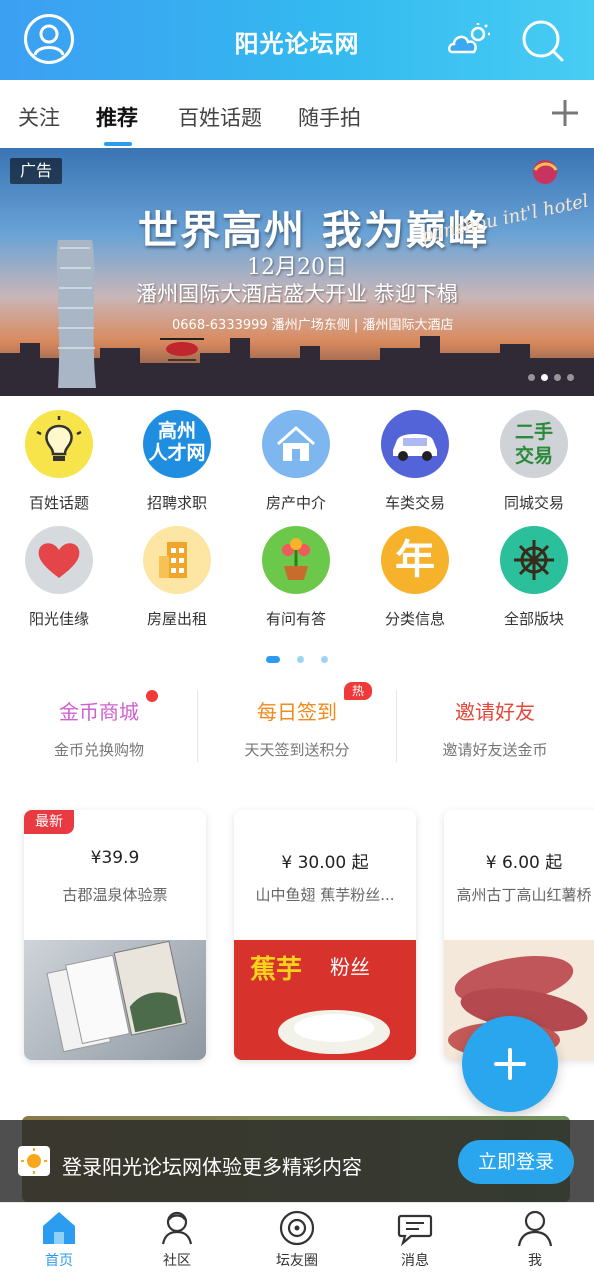  I want to click on banner-subline: 潘州国际大酒店盛大开业 恭迎下榻, so click(297, 294).